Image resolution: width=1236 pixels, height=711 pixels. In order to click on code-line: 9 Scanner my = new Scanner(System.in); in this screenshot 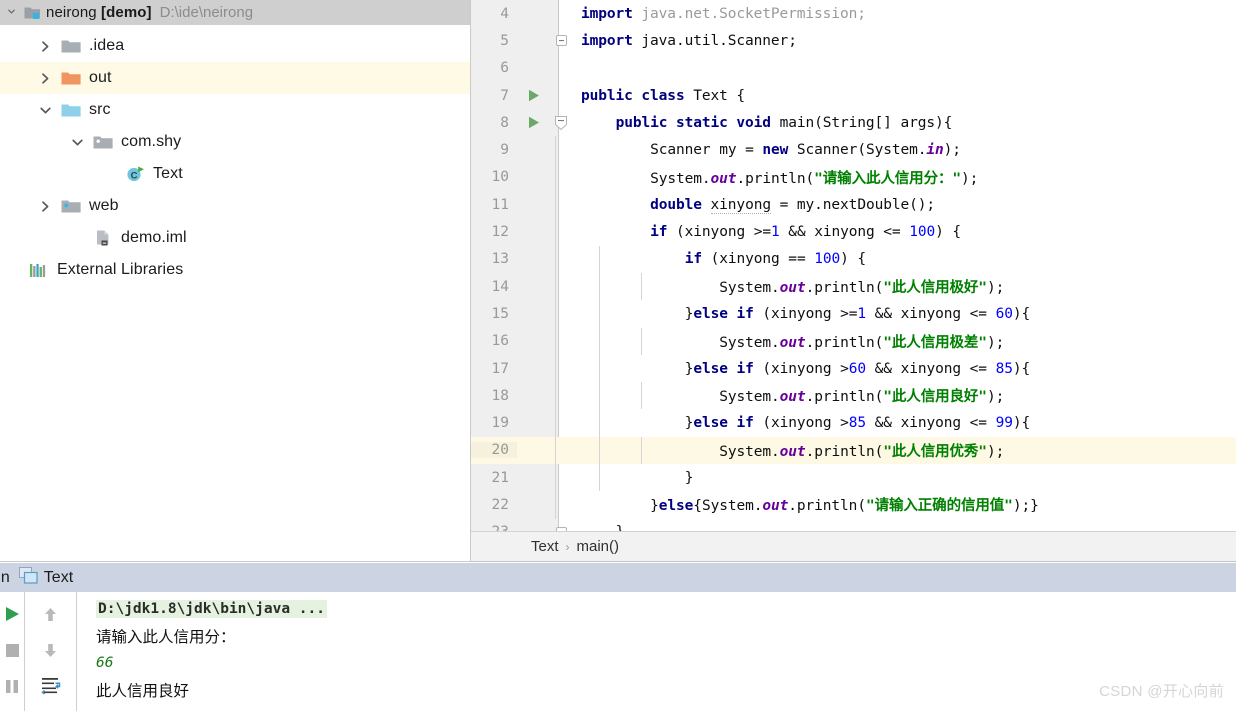, I will do `click(853, 150)`.